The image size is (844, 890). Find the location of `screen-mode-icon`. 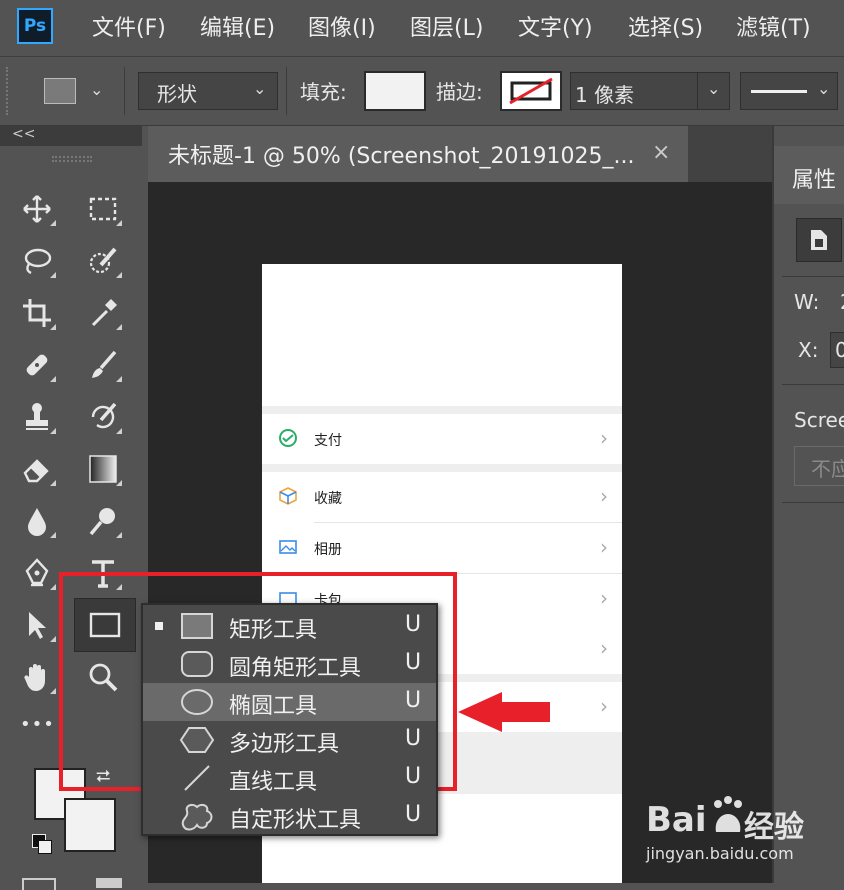

screen-mode-icon is located at coordinates (109, 883).